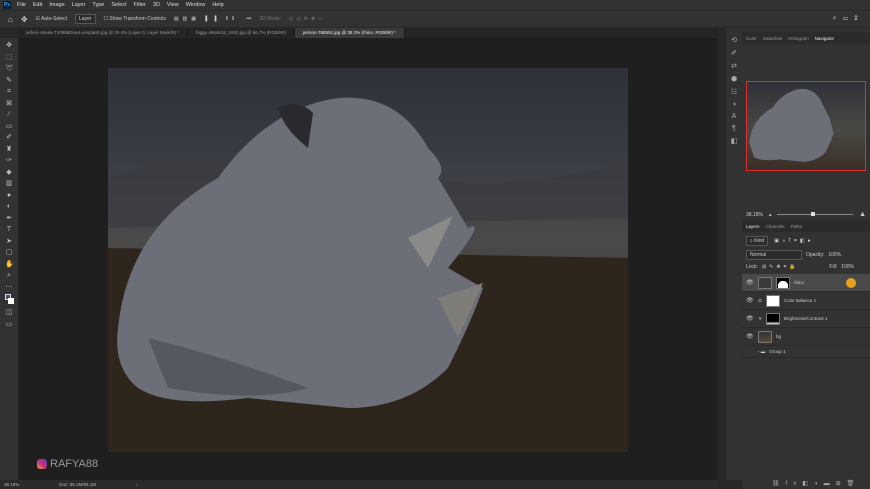 The image size is (870, 489). I want to click on path-select-icon: ➤, so click(9, 242).